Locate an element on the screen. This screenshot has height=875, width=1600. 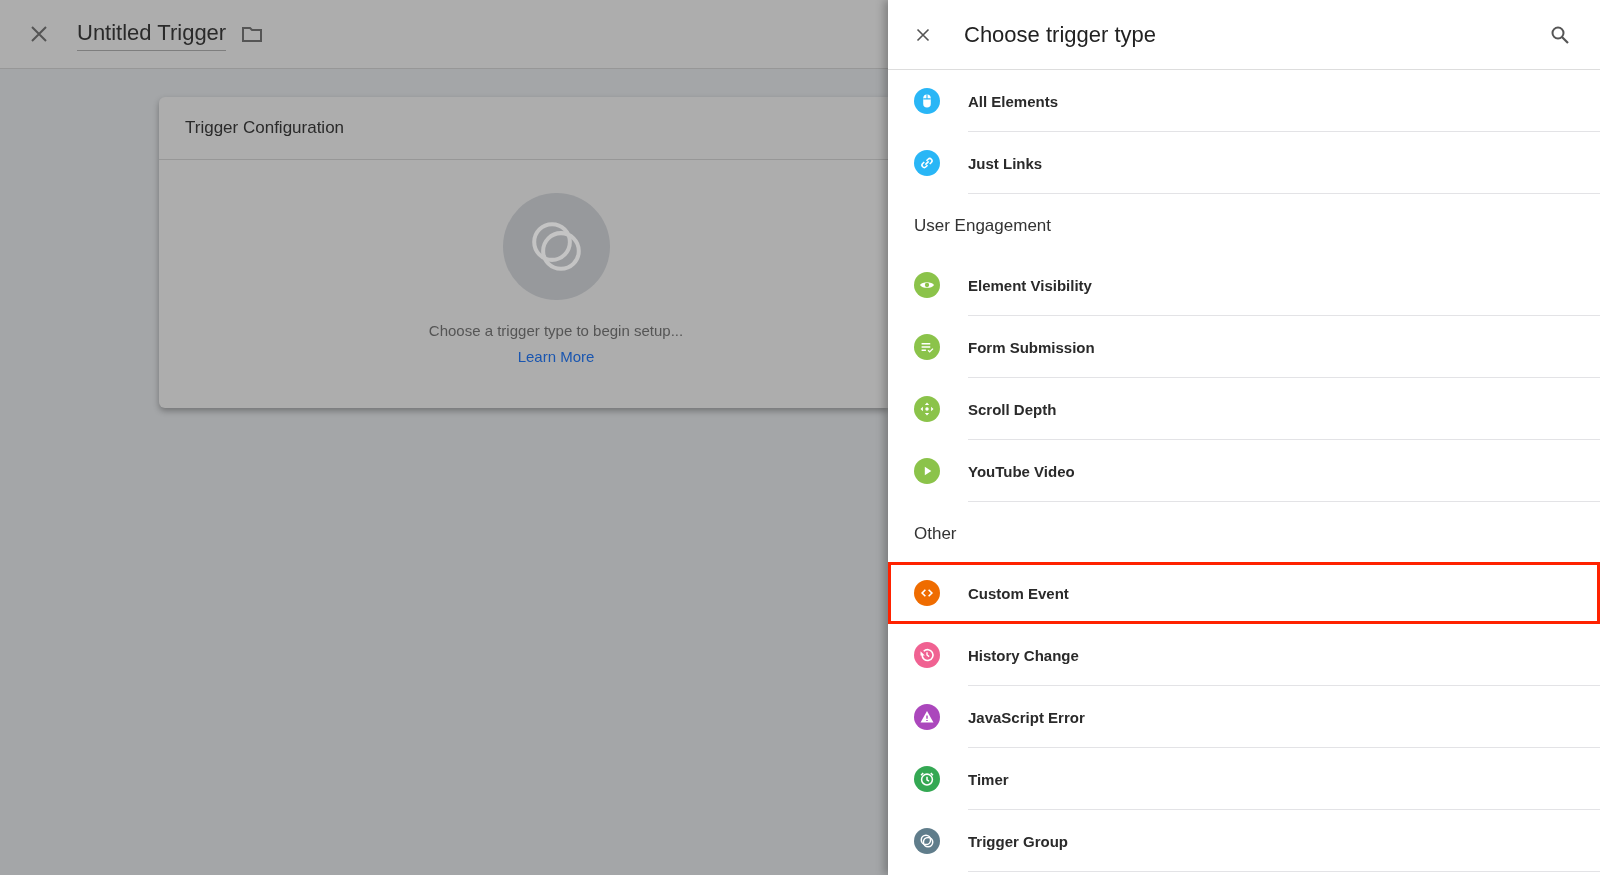
trigger-icon is located at coordinates (556, 246).